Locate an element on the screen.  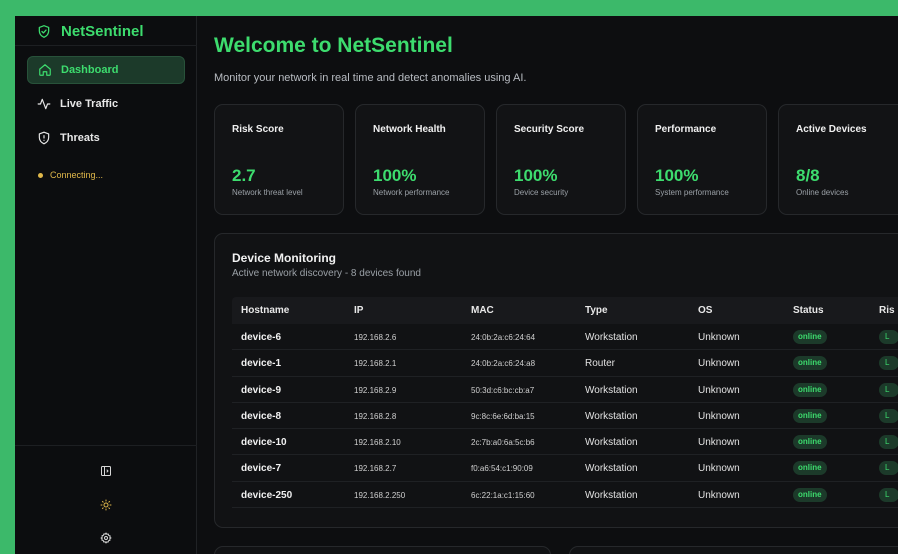
cell-hostname: device-8 is located at coordinates (261, 416).